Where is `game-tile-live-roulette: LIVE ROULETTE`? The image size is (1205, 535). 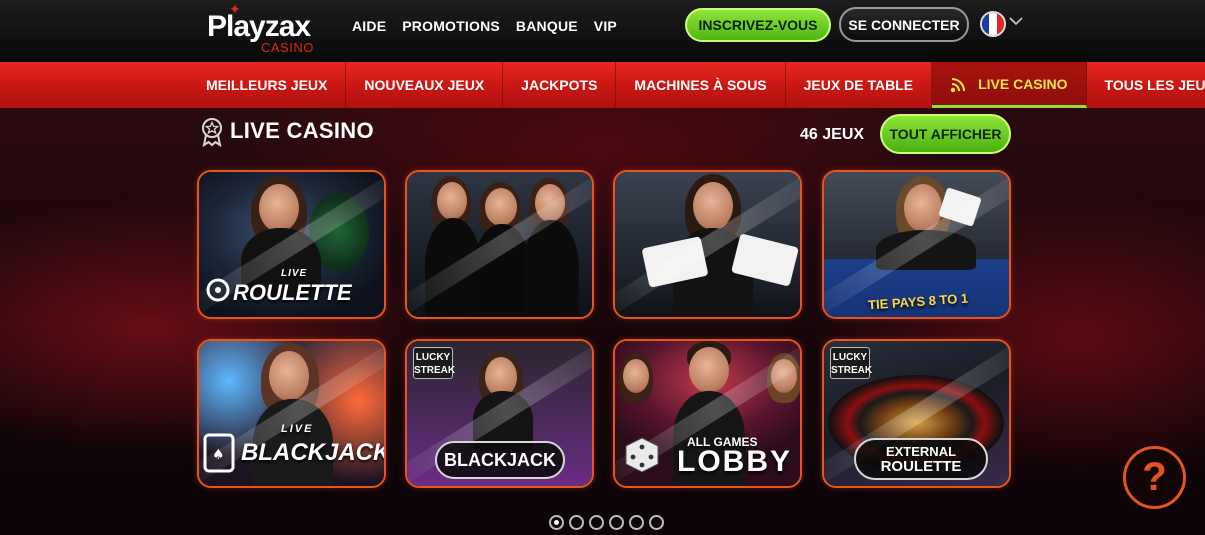 game-tile-live-roulette: LIVE ROULETTE is located at coordinates (291, 244).